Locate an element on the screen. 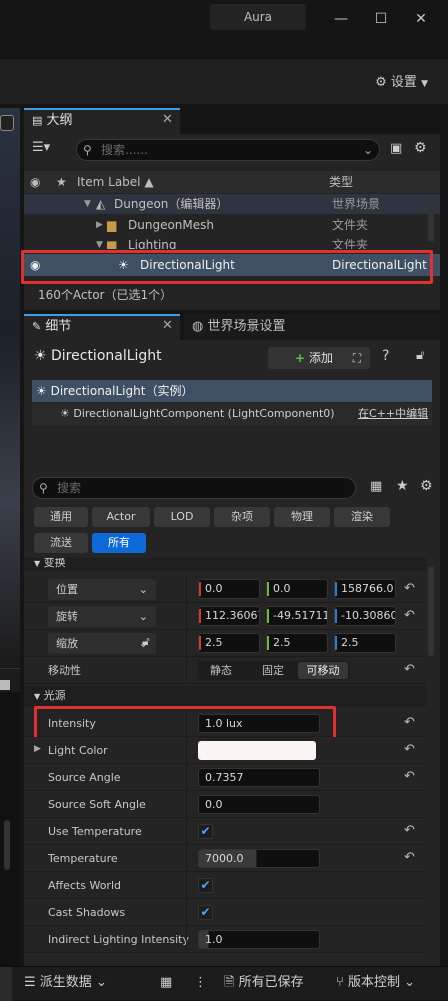 The width and height of the screenshot is (448, 1001). filter-lod: LOD is located at coordinates (182, 517).